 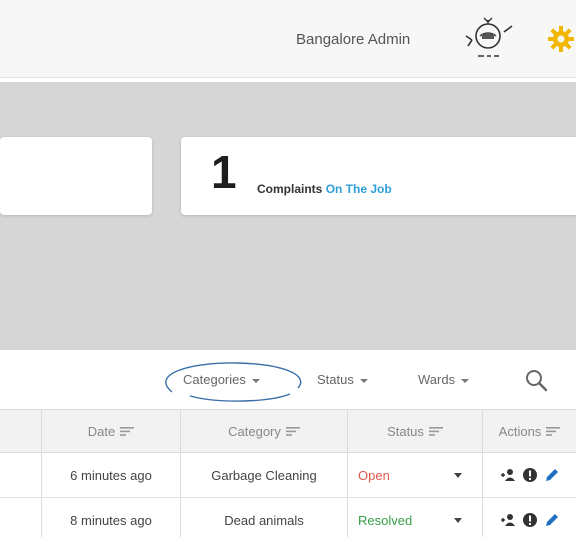 I want to click on admin-name: Bangalore Admin, so click(x=353, y=39).